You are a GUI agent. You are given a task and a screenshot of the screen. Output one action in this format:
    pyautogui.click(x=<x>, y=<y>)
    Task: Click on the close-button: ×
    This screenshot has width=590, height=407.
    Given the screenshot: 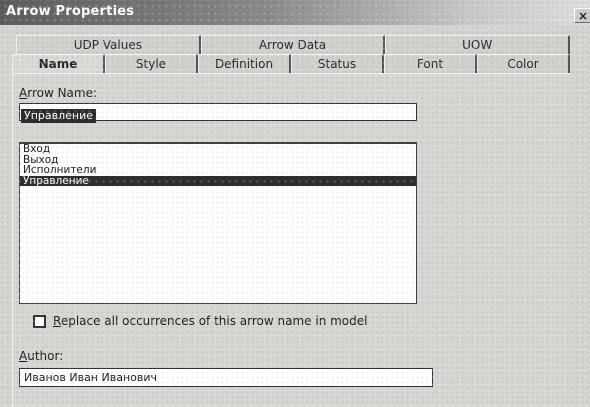 What is the action you would take?
    pyautogui.click(x=582, y=15)
    